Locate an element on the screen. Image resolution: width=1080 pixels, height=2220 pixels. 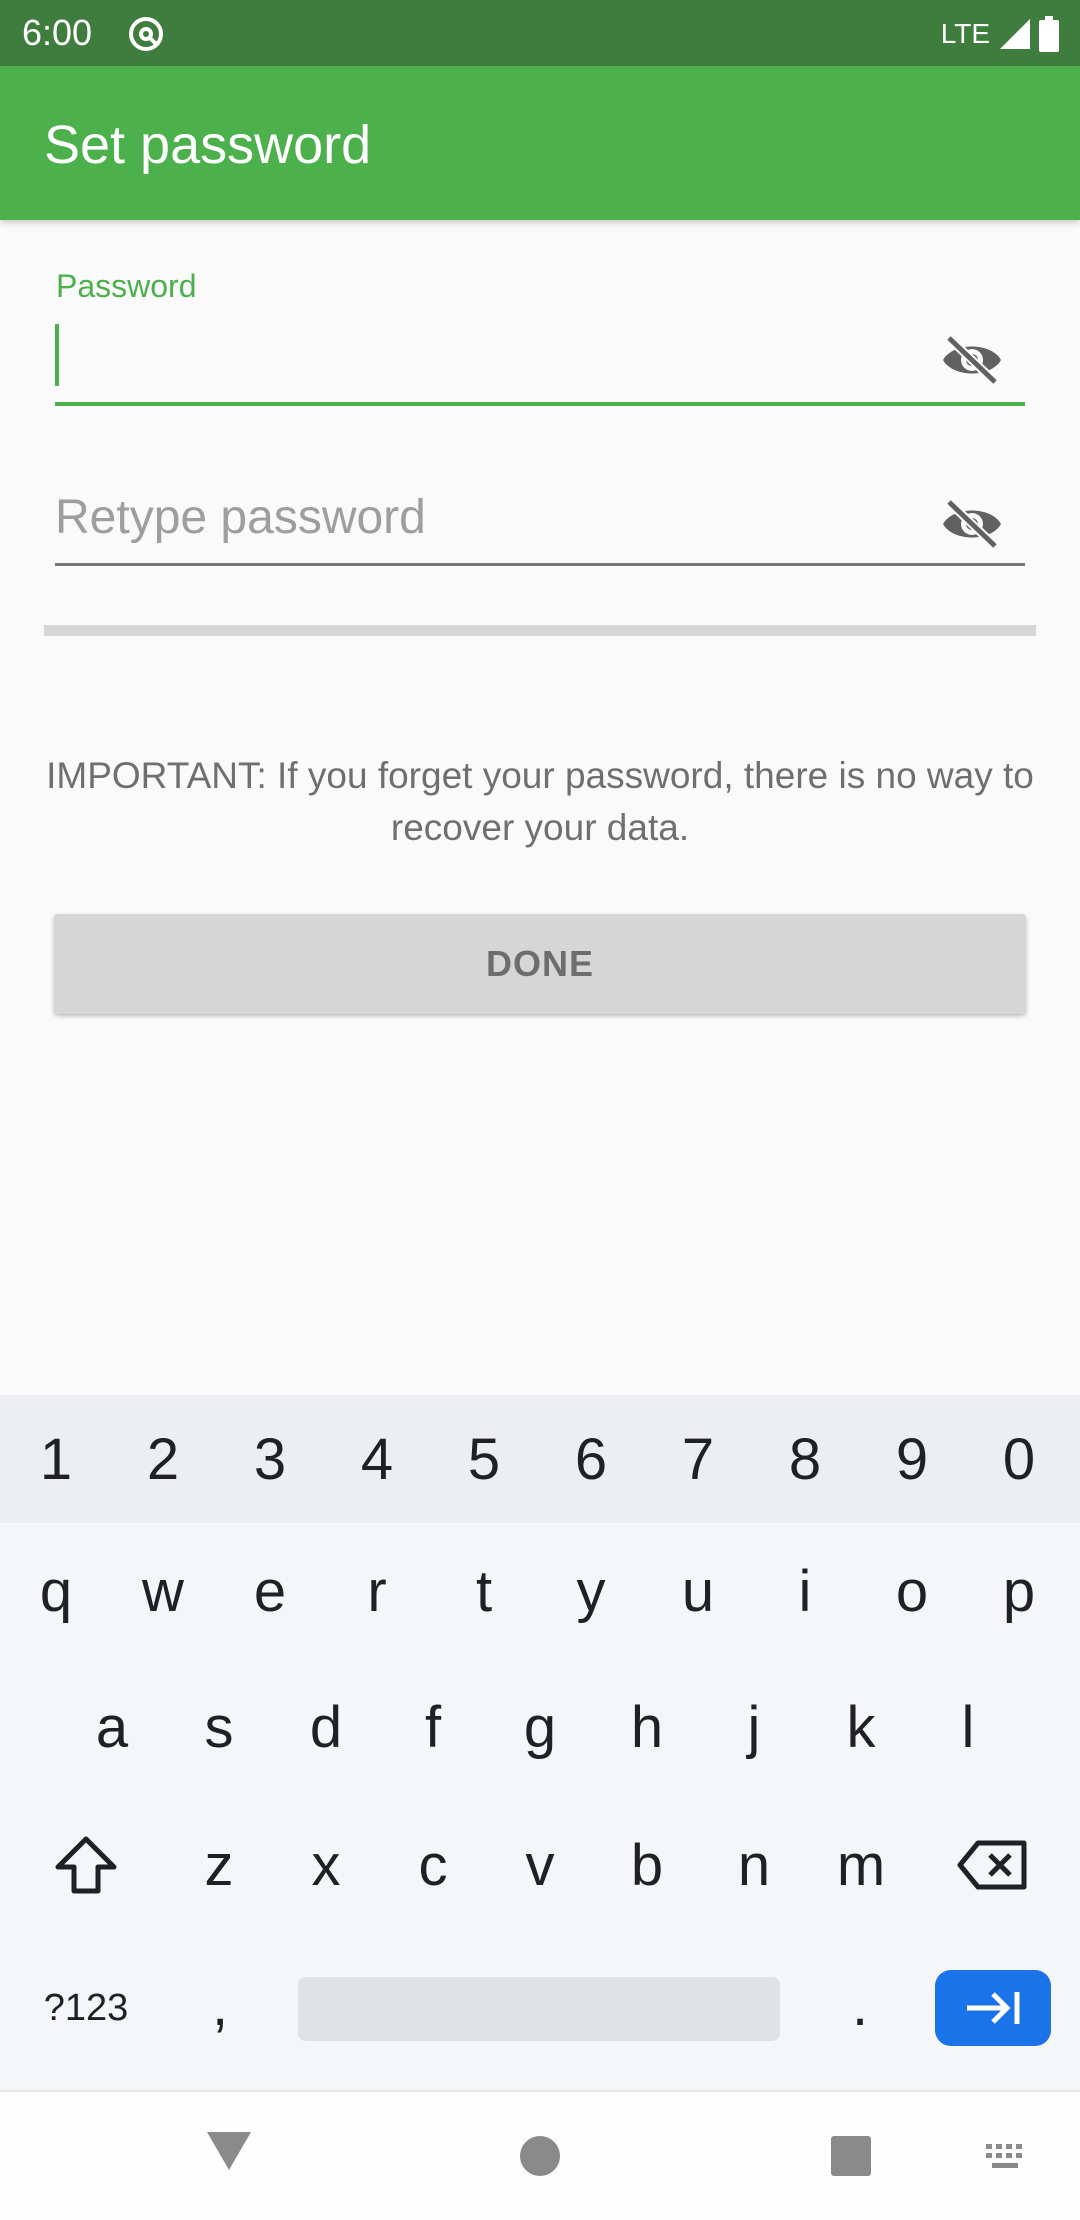
key-5: 5 is located at coordinates (484, 1459).